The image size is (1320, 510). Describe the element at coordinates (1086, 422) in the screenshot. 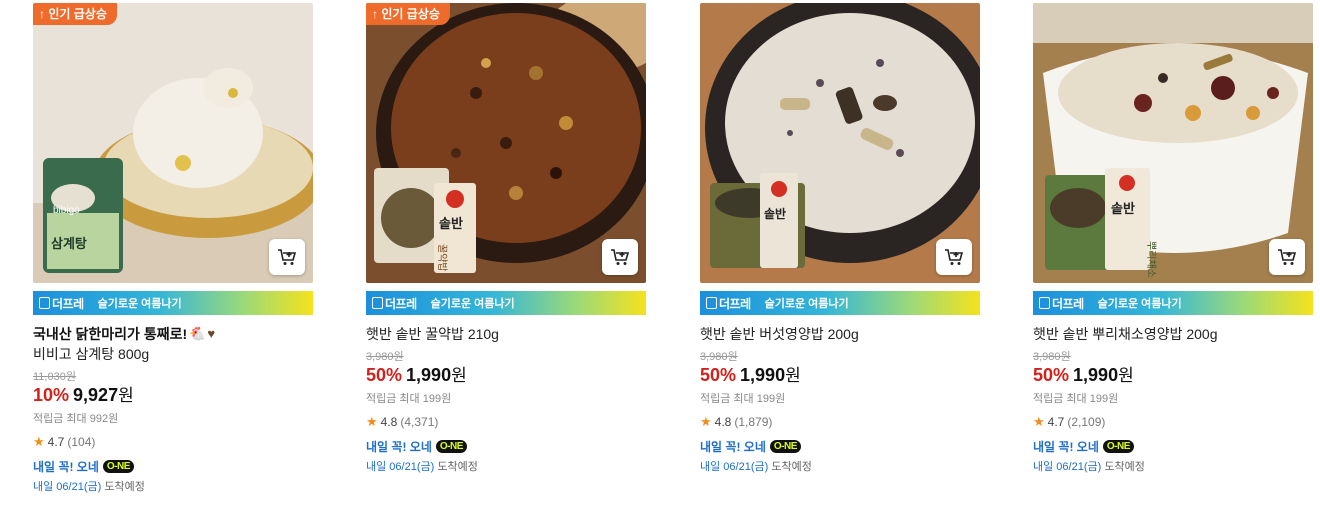

I see `review-count: (2,109)` at that location.